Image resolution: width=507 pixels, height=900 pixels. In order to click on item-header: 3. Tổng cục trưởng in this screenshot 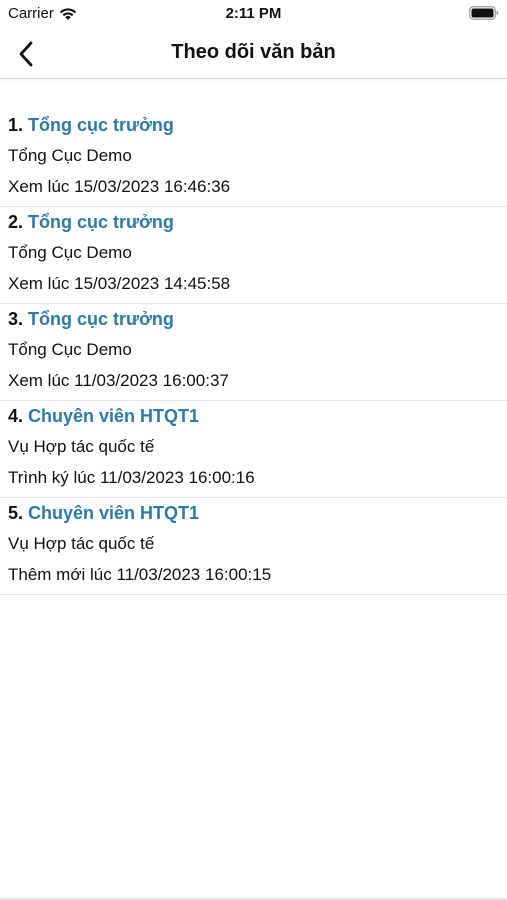, I will do `click(91, 319)`.